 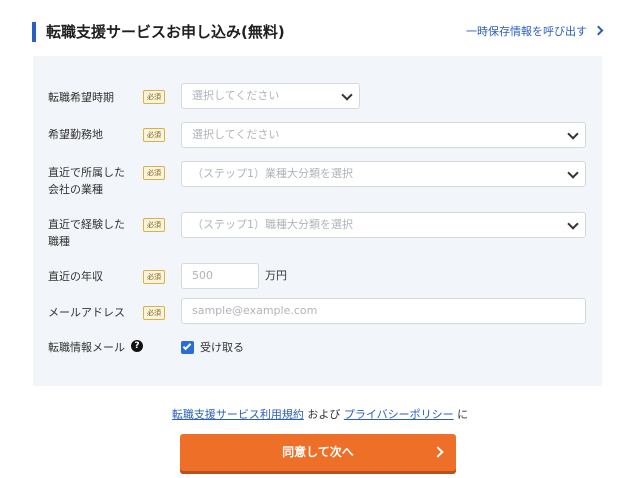 I want to click on industry-label-line2: 会社の業種, so click(x=75, y=189).